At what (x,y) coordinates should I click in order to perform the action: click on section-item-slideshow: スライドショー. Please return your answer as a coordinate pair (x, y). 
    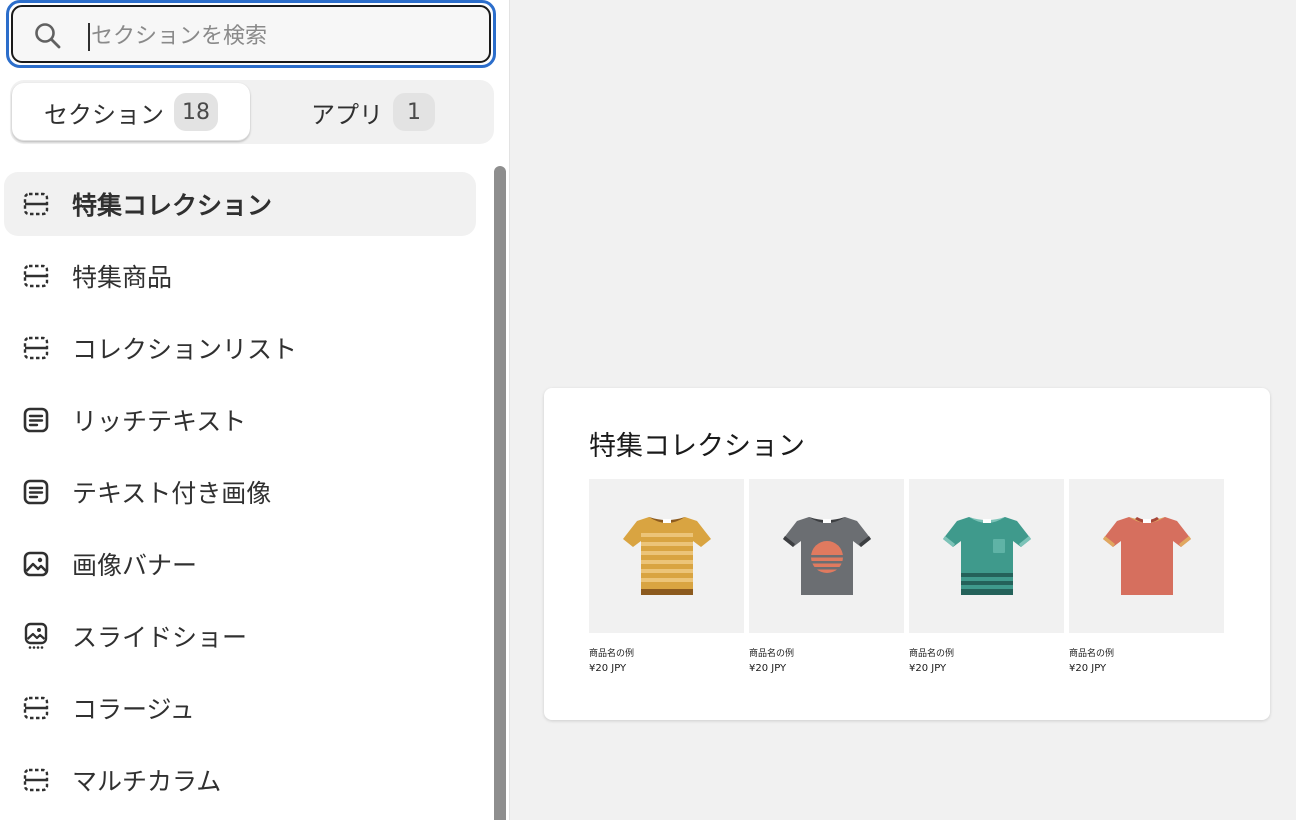
    Looking at the image, I should click on (240, 636).